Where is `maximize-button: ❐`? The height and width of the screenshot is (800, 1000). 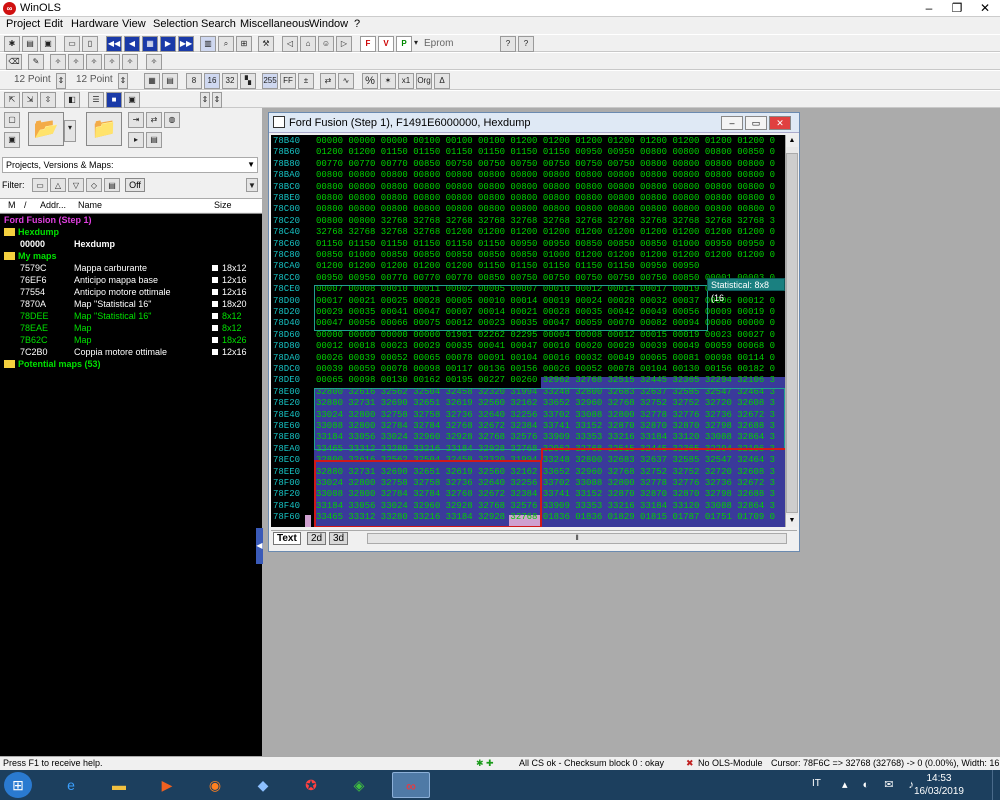
maximize-button: ❐ is located at coordinates (957, 8).